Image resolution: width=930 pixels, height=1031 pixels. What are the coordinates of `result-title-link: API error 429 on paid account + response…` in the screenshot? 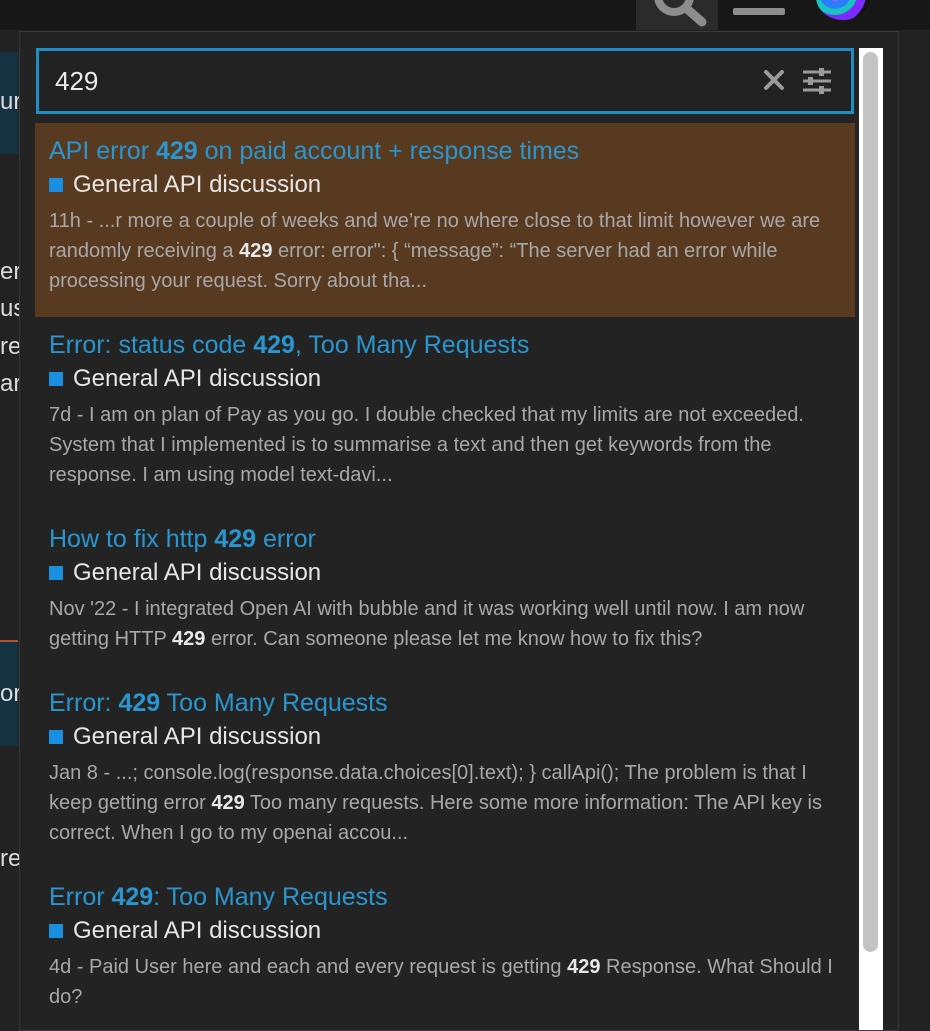 It's located at (445, 151).